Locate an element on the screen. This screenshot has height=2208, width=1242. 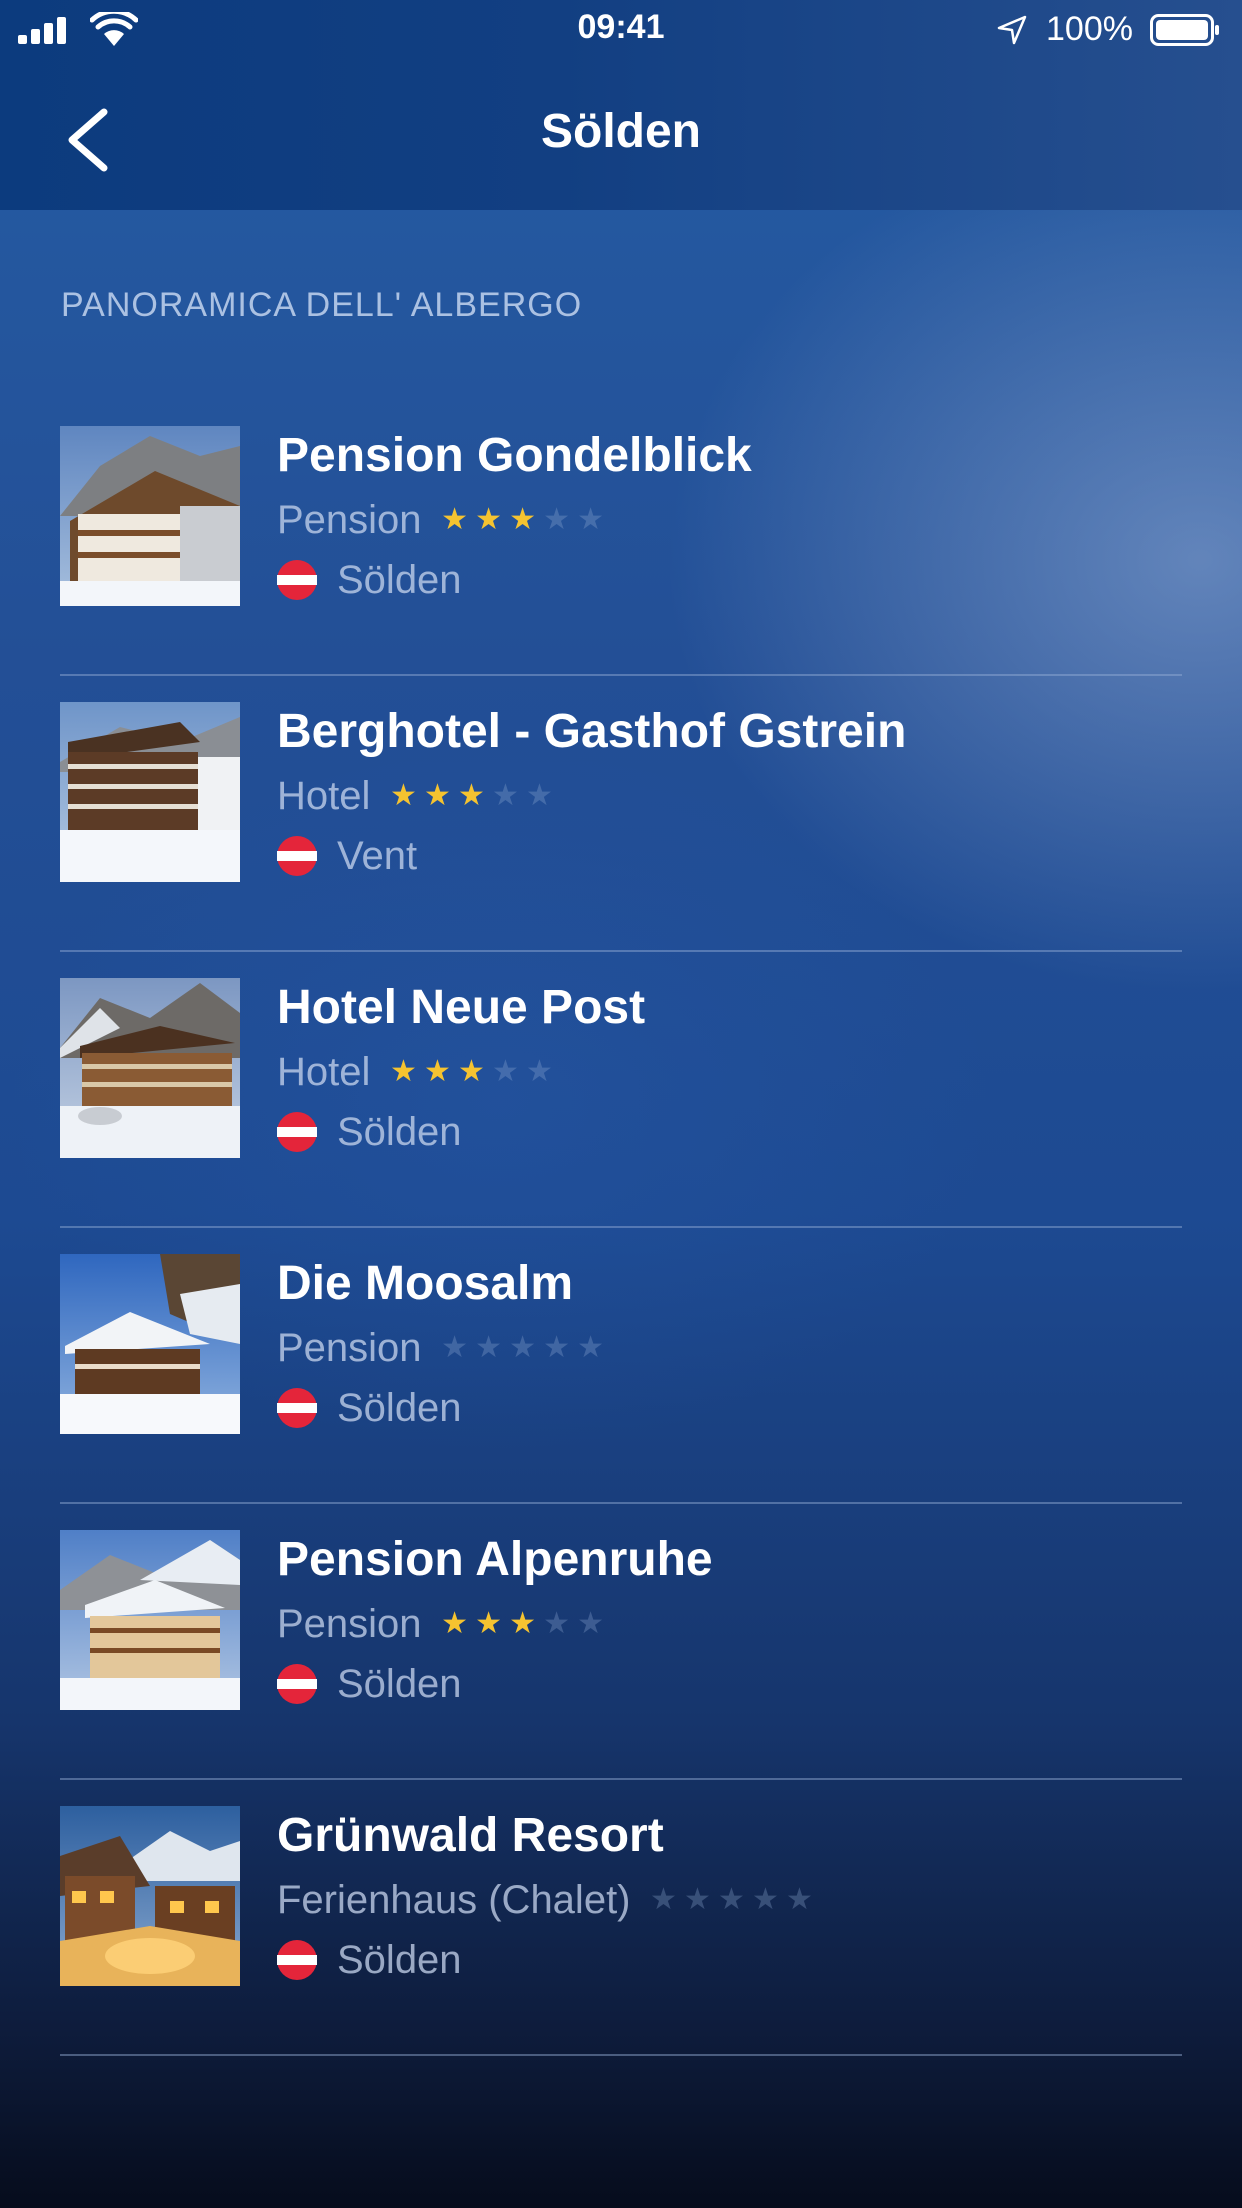
location-arrow-icon is located at coordinates (1012, 30).